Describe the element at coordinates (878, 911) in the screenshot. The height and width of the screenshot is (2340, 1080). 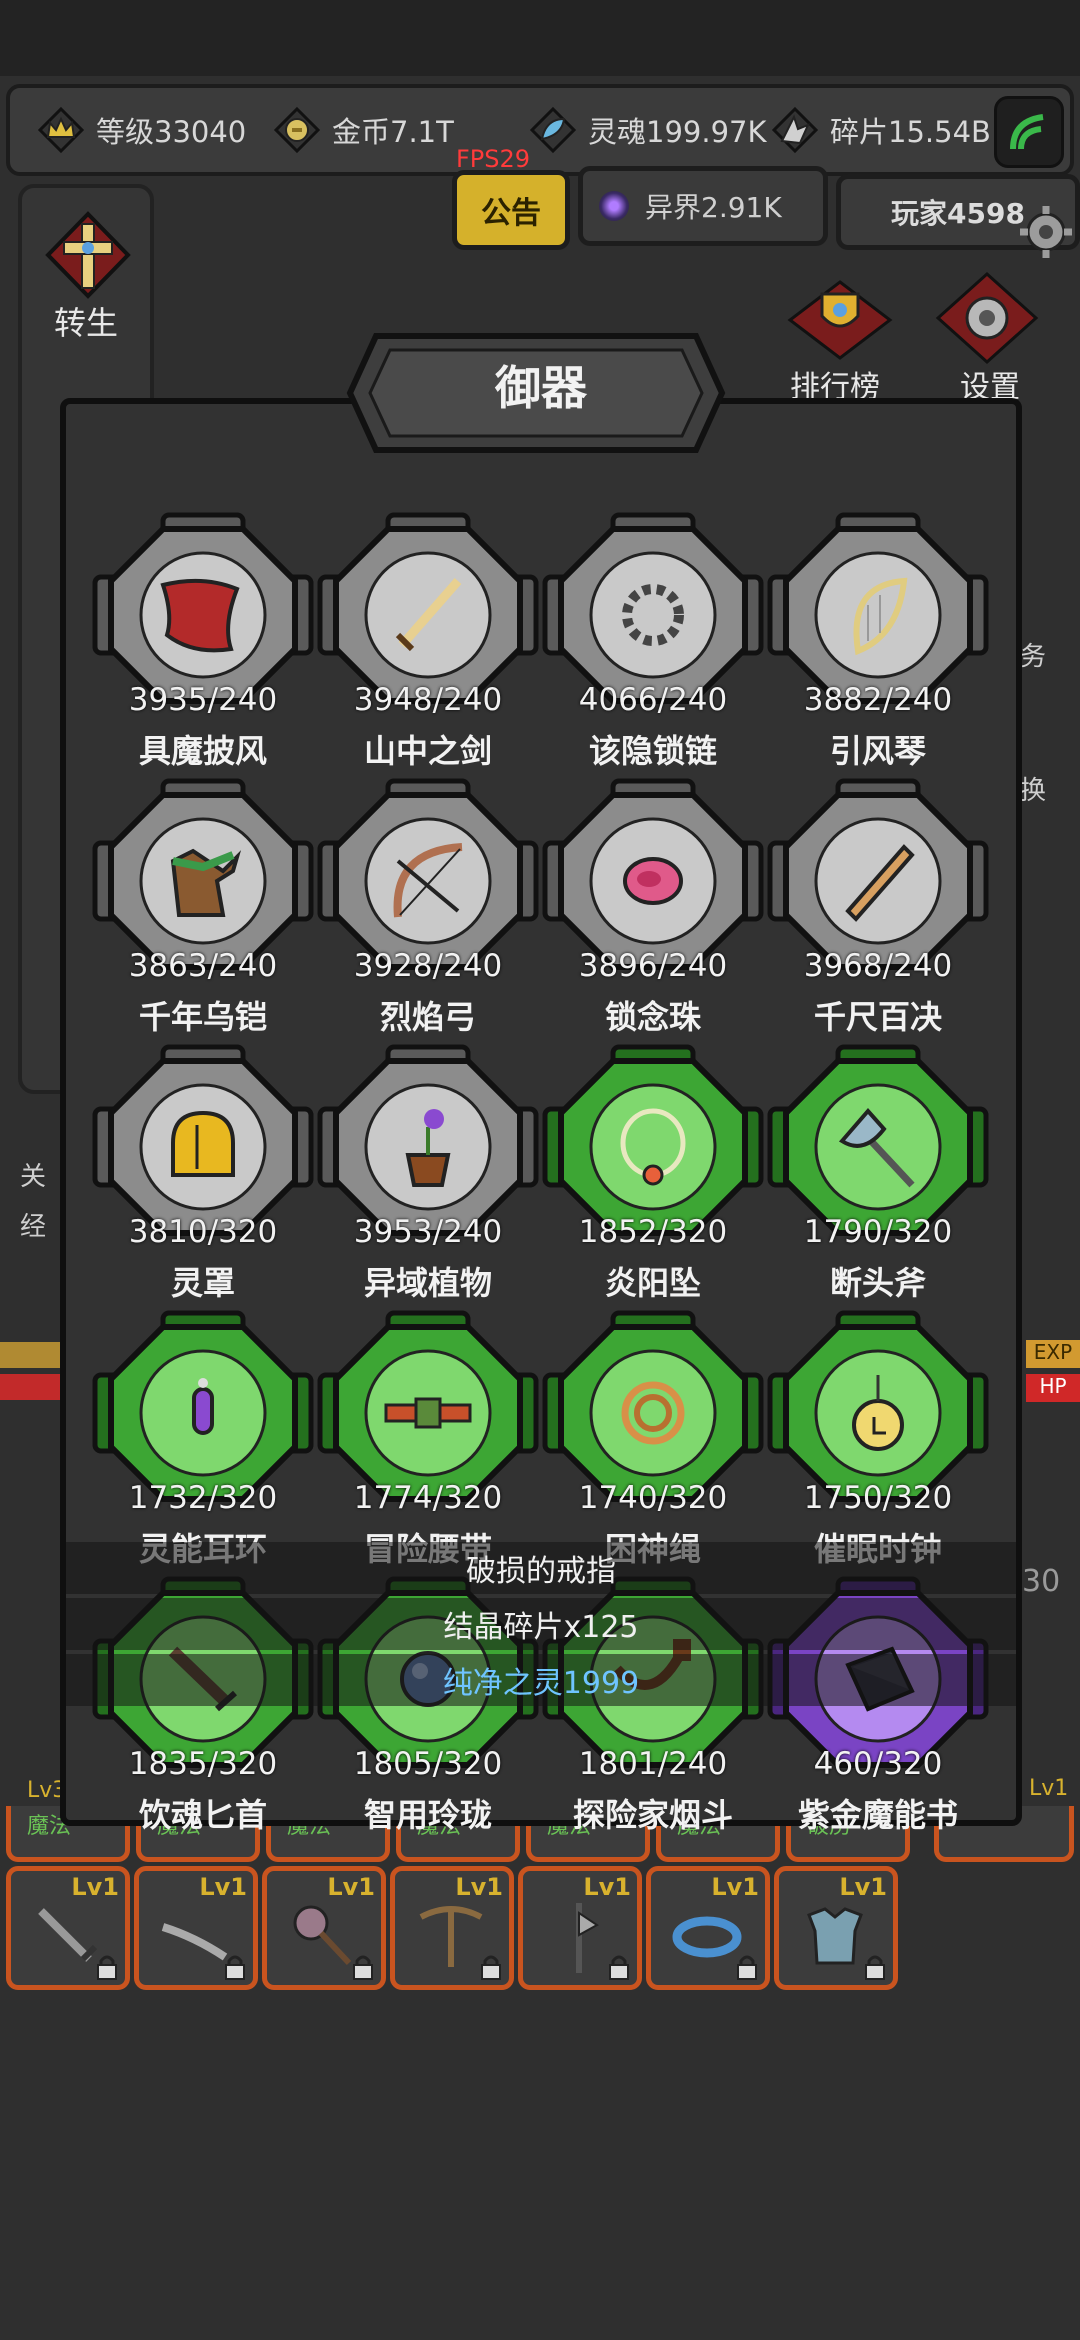
I see `artifact-slot: 3968/240 千尺百决` at that location.